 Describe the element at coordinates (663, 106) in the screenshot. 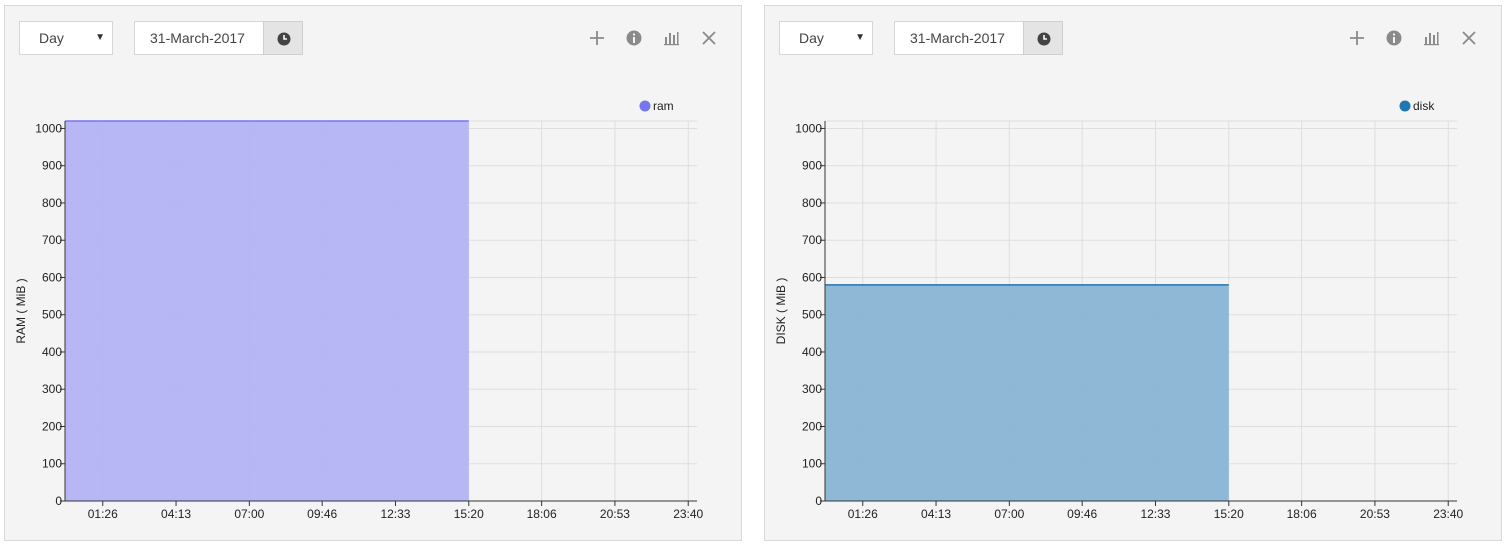

I see `legend-label: ram` at that location.